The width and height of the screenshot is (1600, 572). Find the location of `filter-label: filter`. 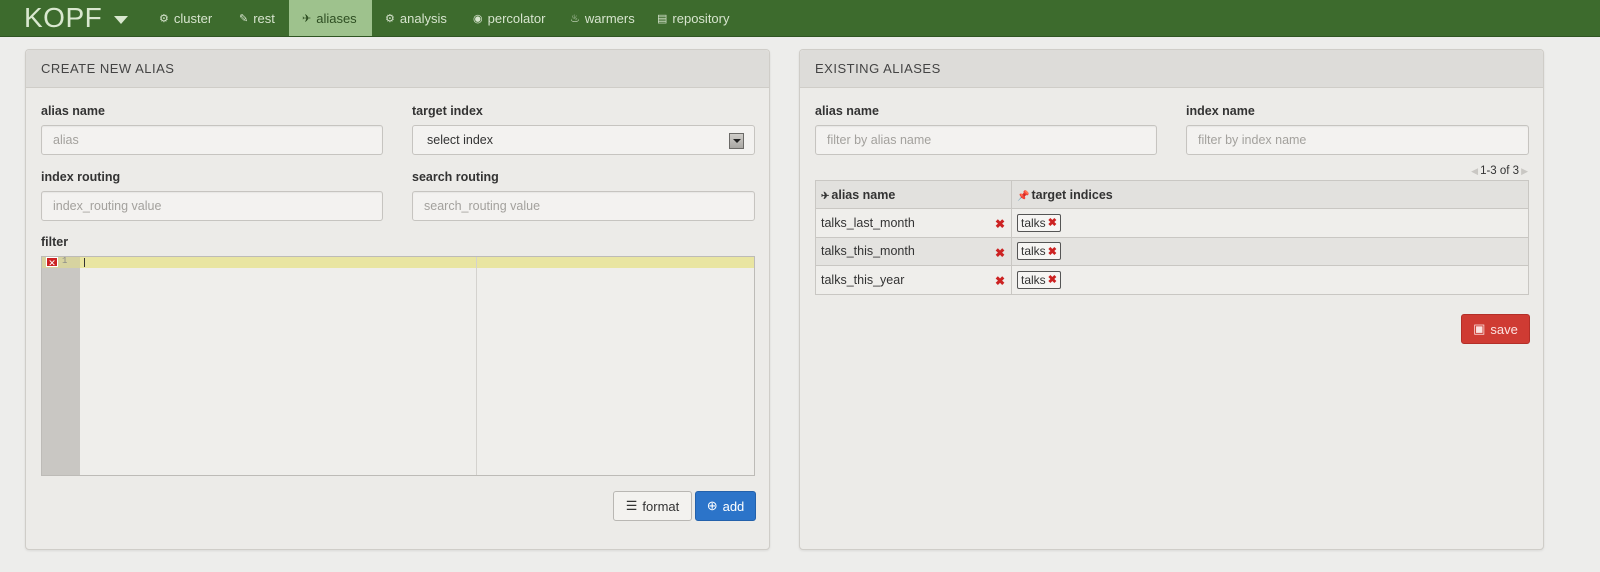

filter-label: filter is located at coordinates (55, 242).